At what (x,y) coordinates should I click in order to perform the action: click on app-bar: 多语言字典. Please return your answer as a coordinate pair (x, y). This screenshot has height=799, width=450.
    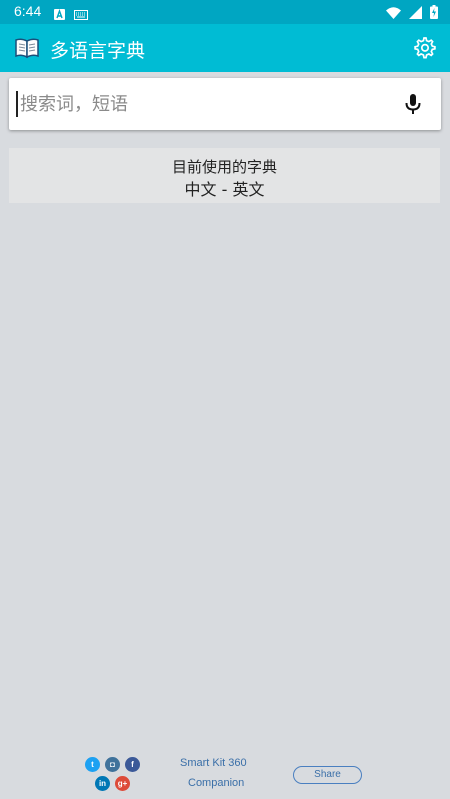
    Looking at the image, I should click on (225, 48).